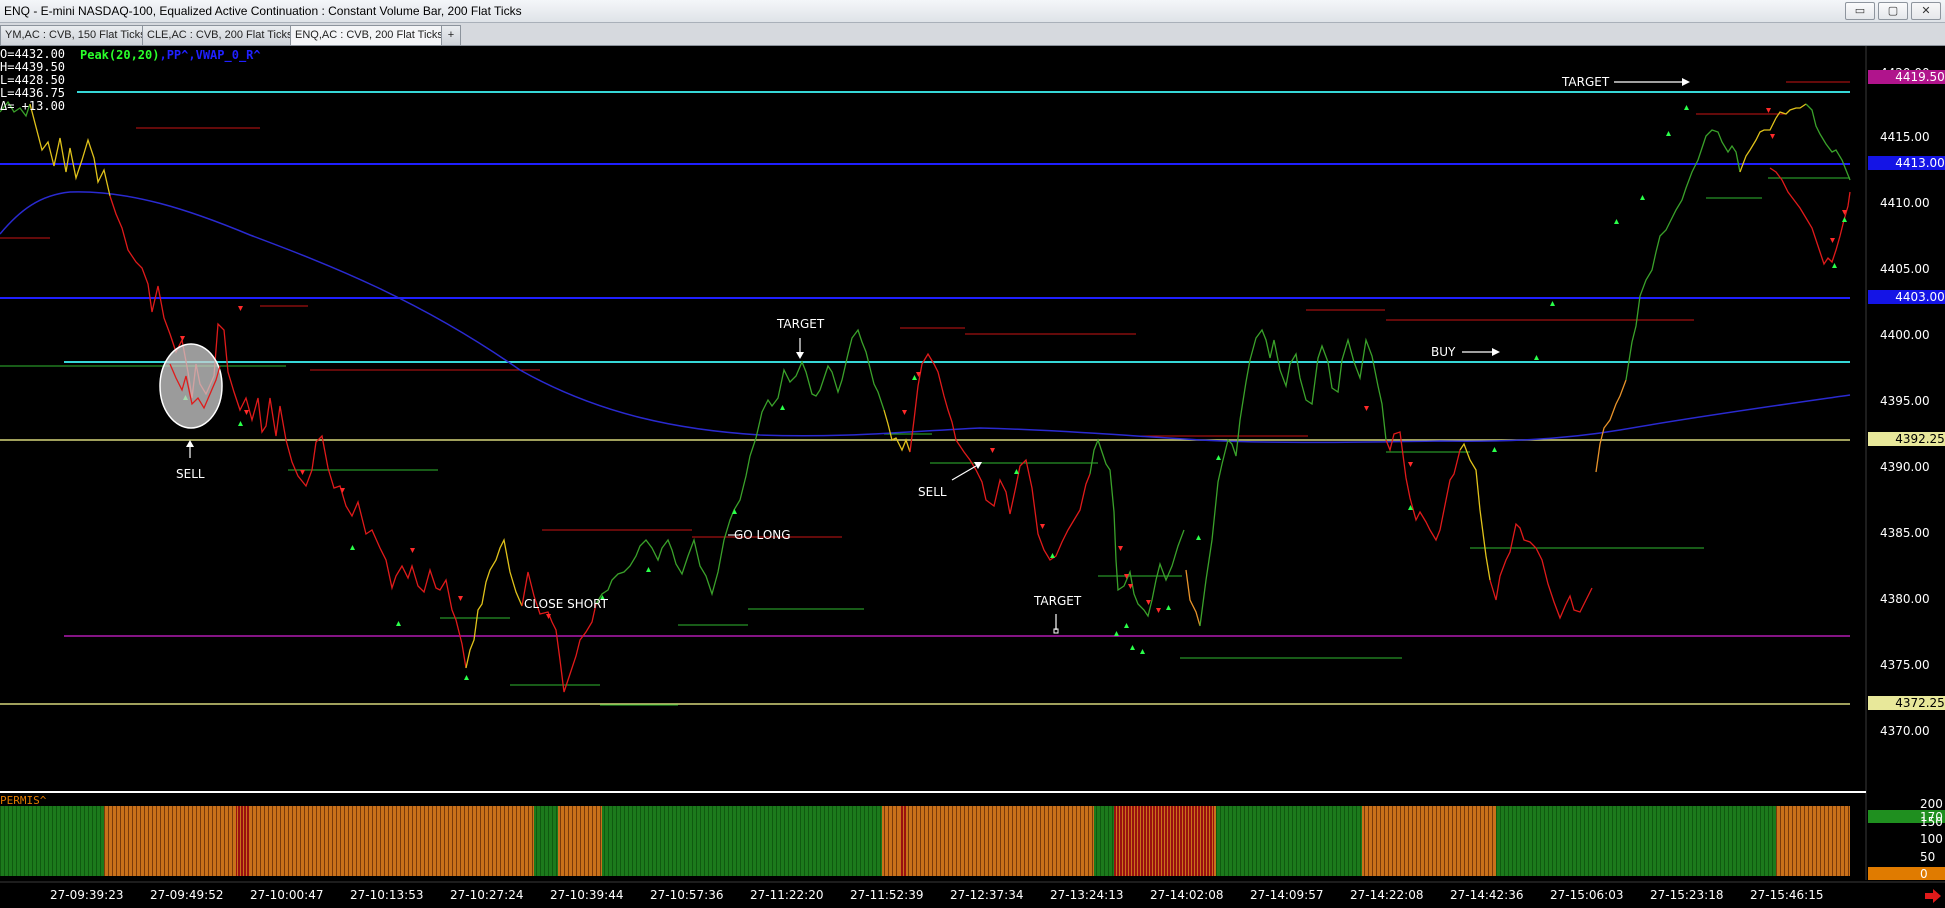 This screenshot has height=908, width=1945. What do you see at coordinates (1057, 601) in the screenshot?
I see `target-label-2: TARGET` at bounding box center [1057, 601].